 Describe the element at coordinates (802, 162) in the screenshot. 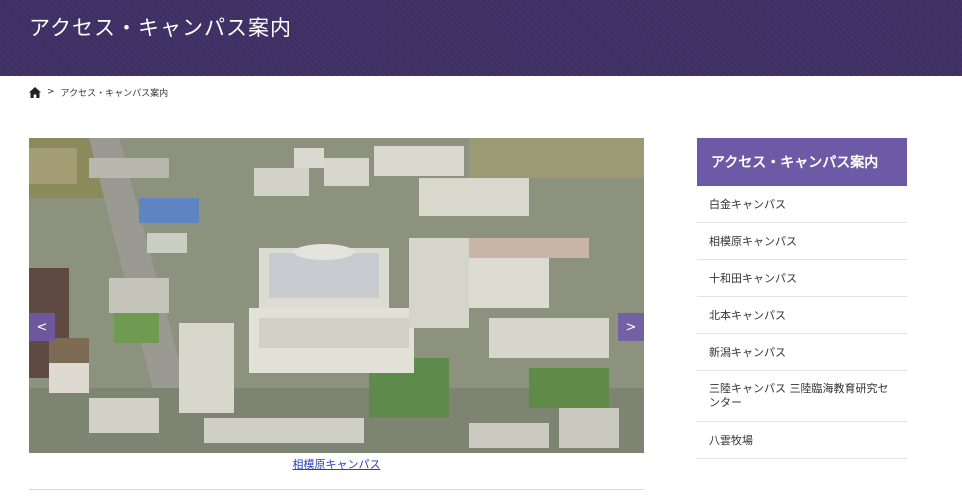

I see `sidebar-title: アクセス・キャンパス案内` at that location.